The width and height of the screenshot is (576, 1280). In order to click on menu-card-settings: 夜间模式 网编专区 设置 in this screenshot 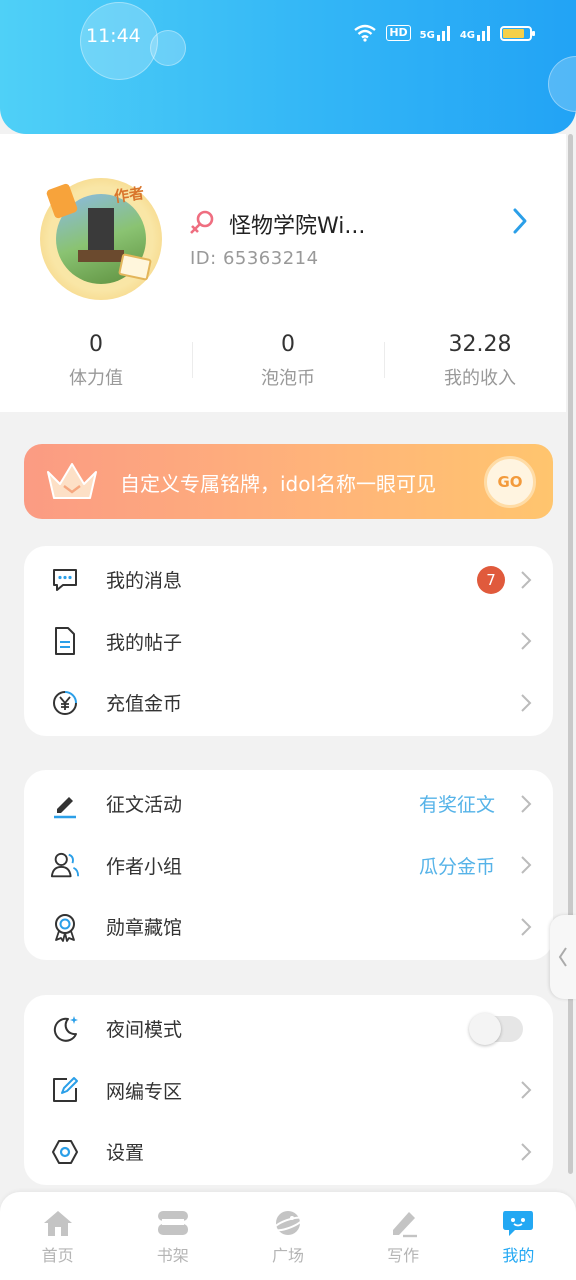, I will do `click(288, 1090)`.